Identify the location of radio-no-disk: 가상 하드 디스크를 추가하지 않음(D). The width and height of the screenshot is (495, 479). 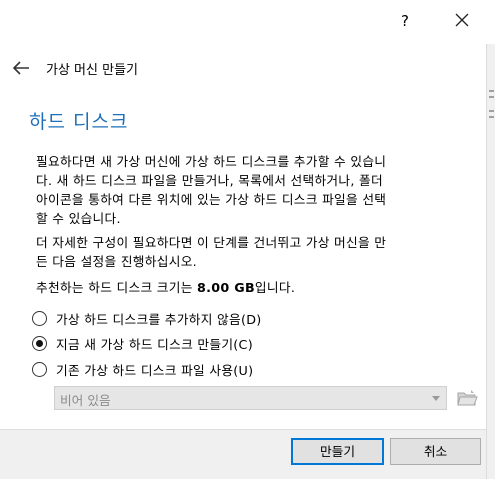
(147, 318).